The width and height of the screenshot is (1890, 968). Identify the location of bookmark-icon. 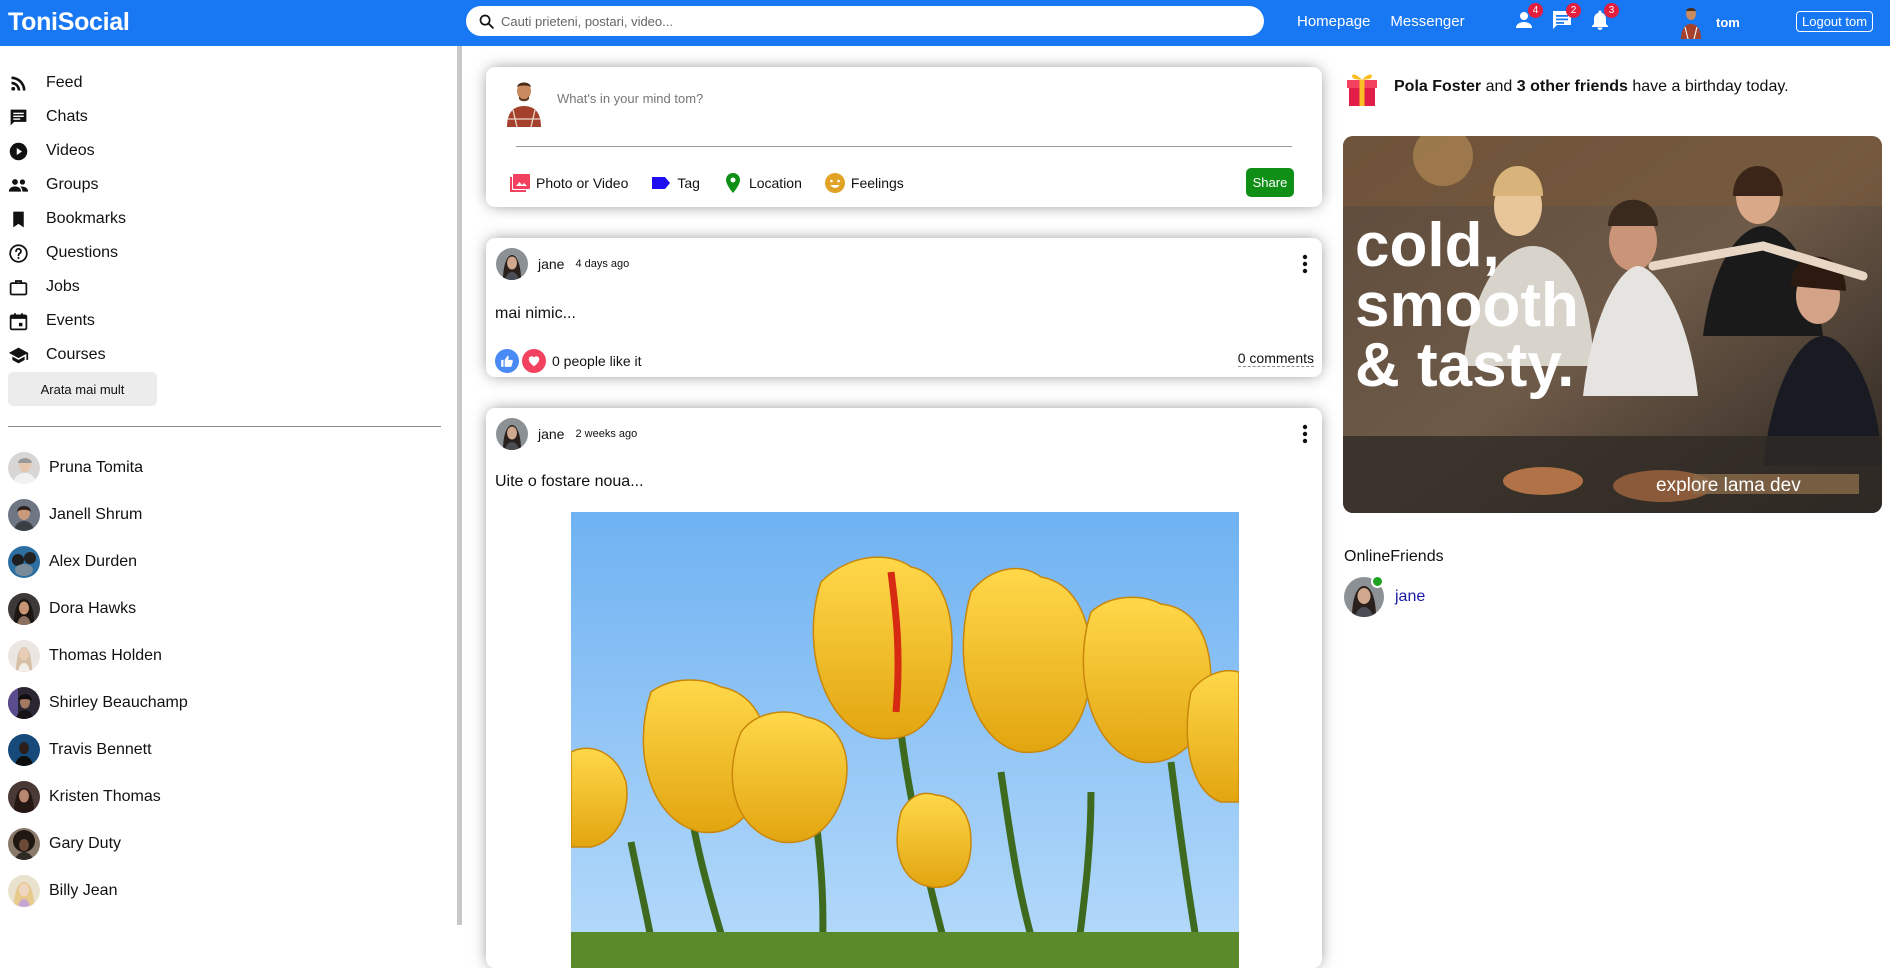
(18, 219).